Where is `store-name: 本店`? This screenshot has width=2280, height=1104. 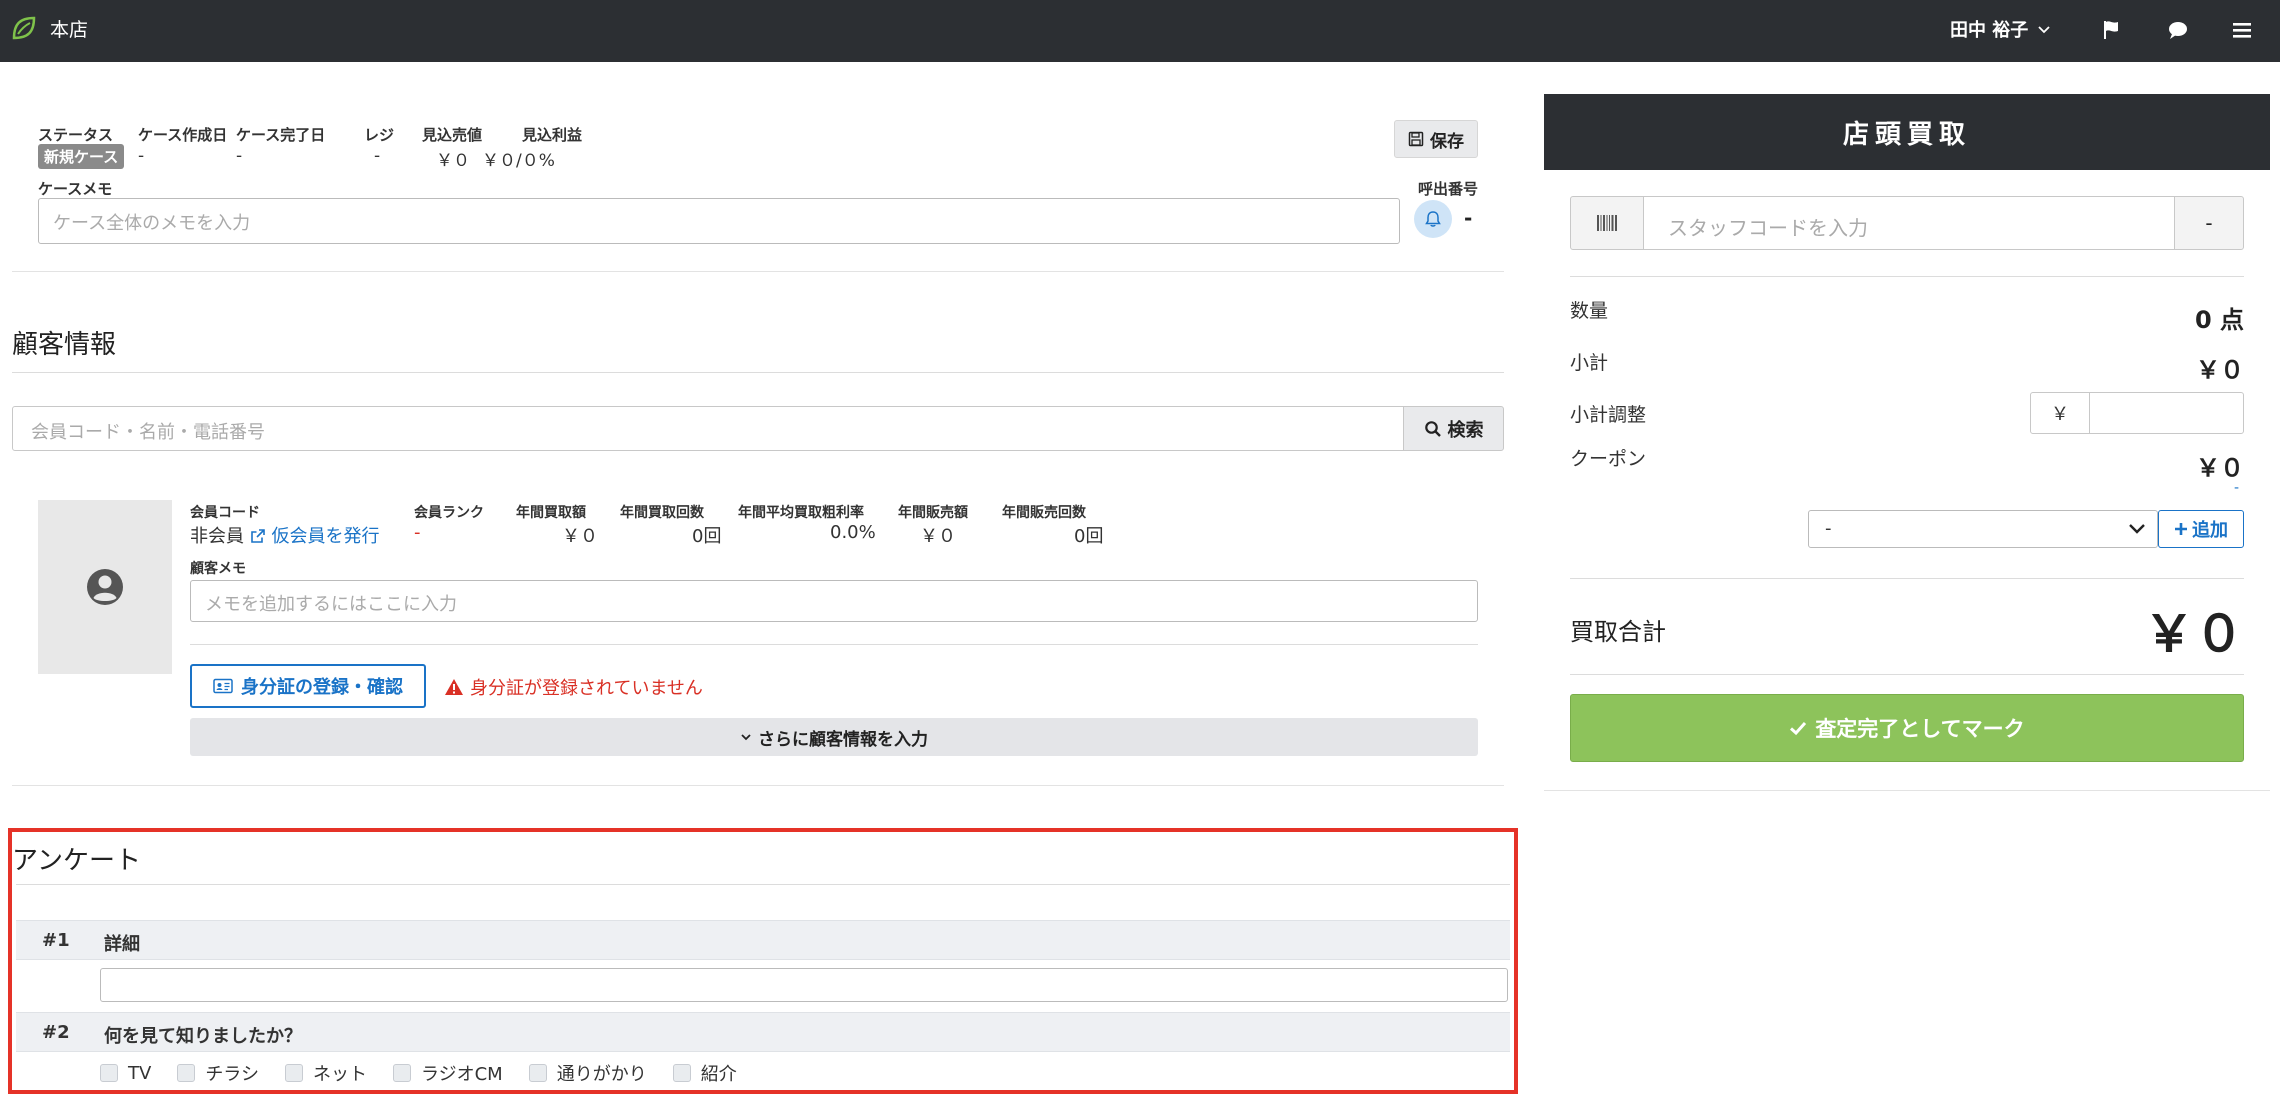
store-name: 本店 is located at coordinates (69, 28).